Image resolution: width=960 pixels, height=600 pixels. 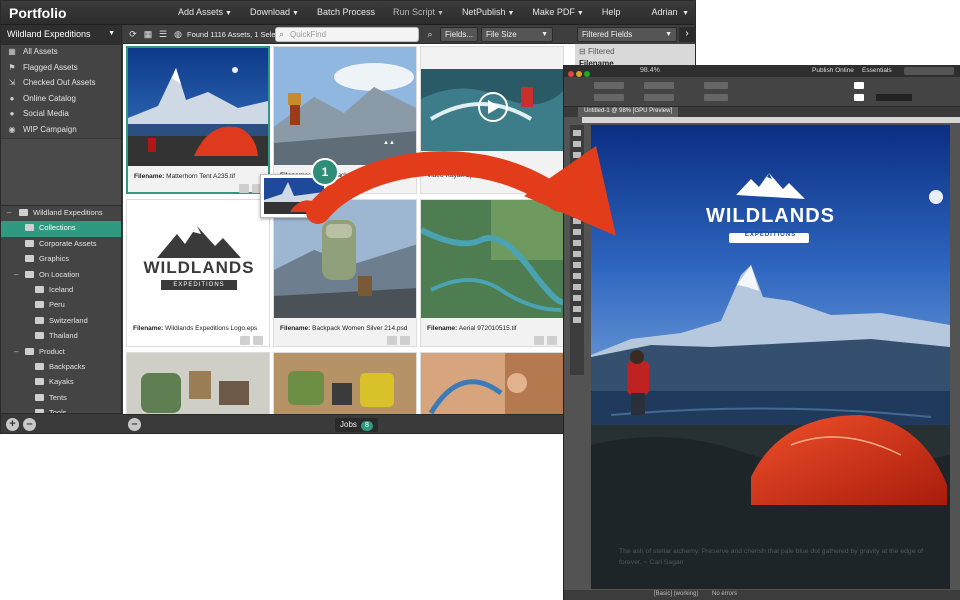 What do you see at coordinates (12, 424) in the screenshot?
I see `plus-icon: +` at bounding box center [12, 424].